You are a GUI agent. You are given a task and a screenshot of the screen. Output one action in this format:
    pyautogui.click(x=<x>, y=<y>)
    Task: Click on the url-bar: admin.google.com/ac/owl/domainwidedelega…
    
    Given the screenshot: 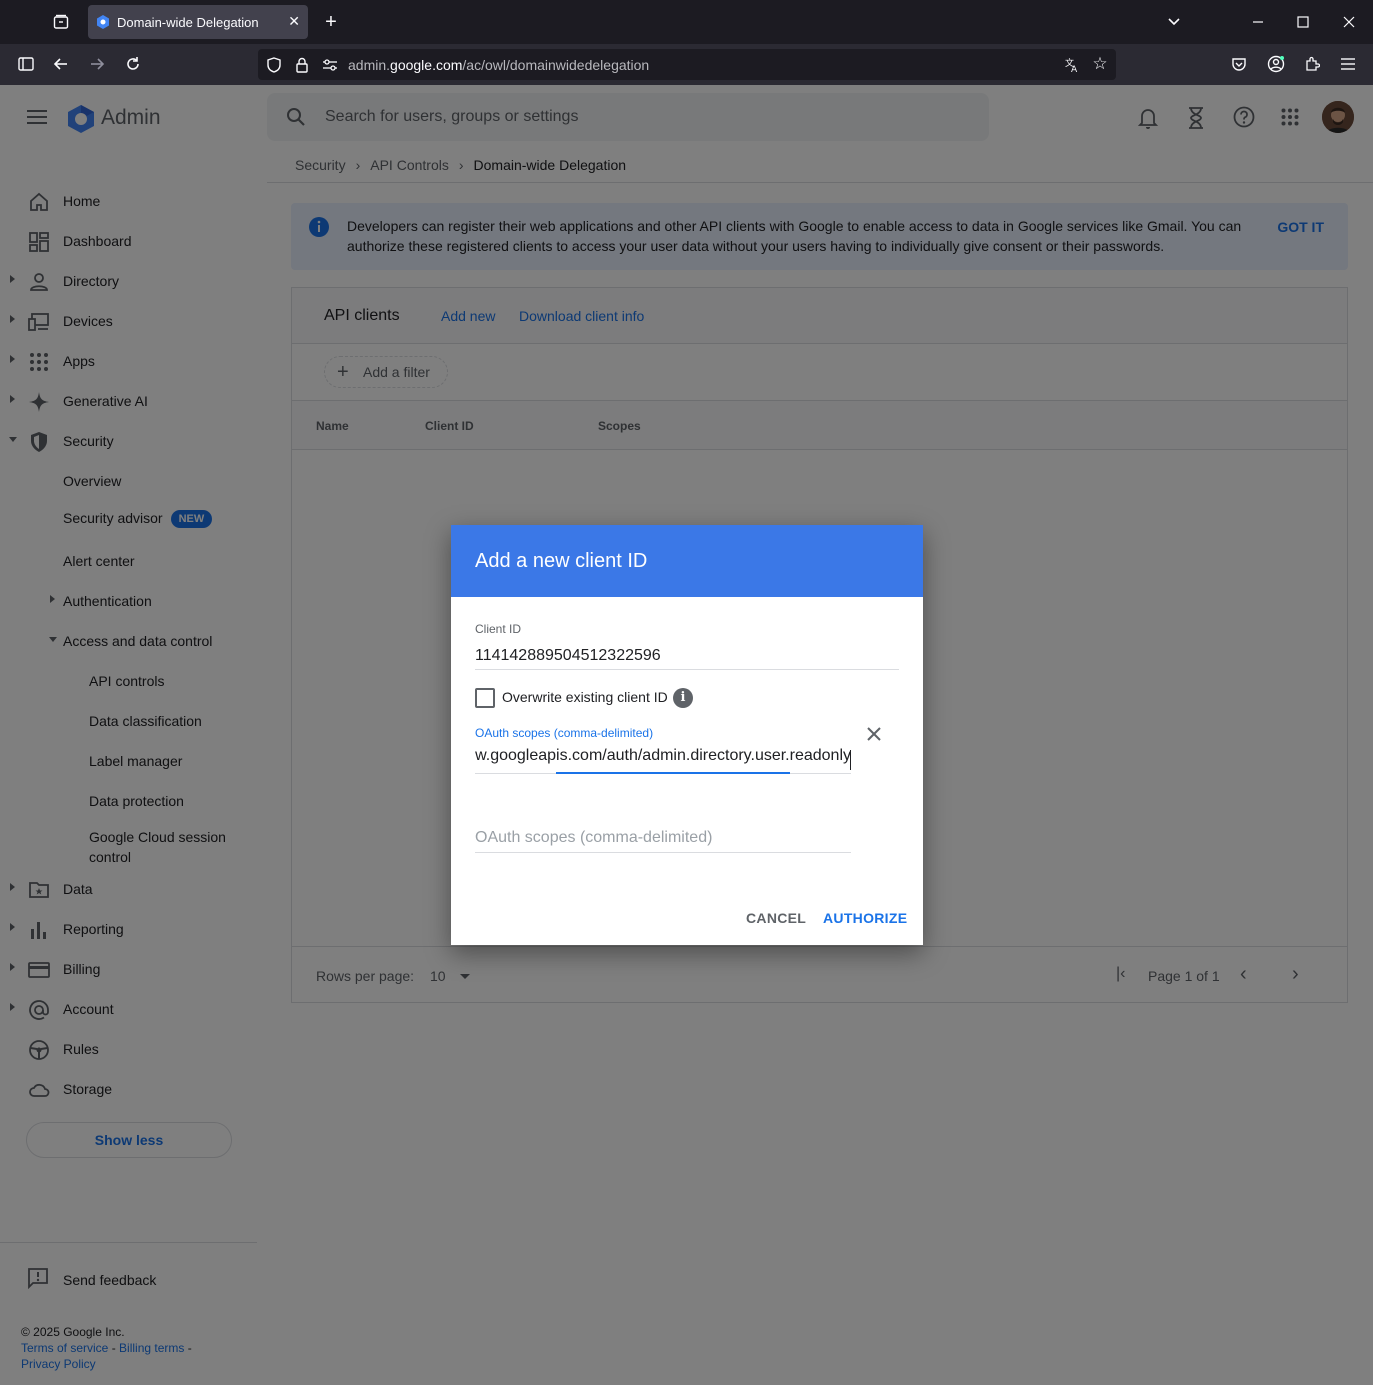 What is the action you would take?
    pyautogui.click(x=687, y=64)
    